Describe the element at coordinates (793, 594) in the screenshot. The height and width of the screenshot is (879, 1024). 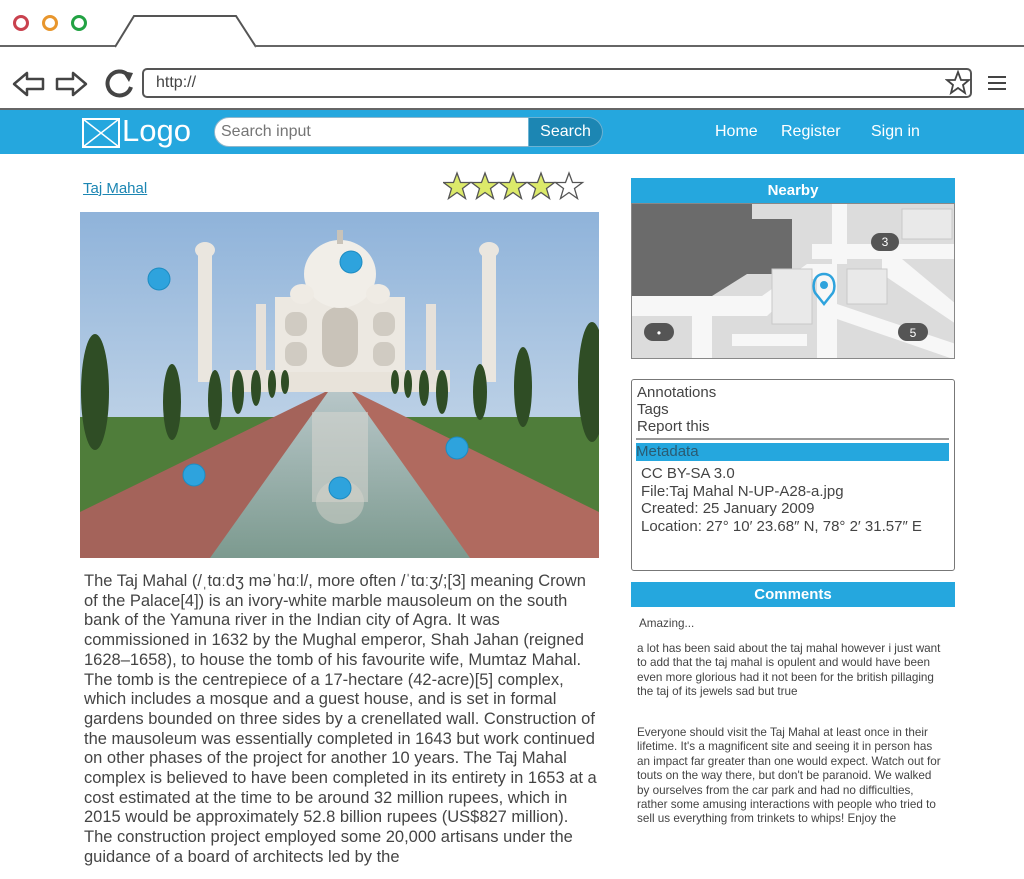
I see `comments-header: Comments` at that location.